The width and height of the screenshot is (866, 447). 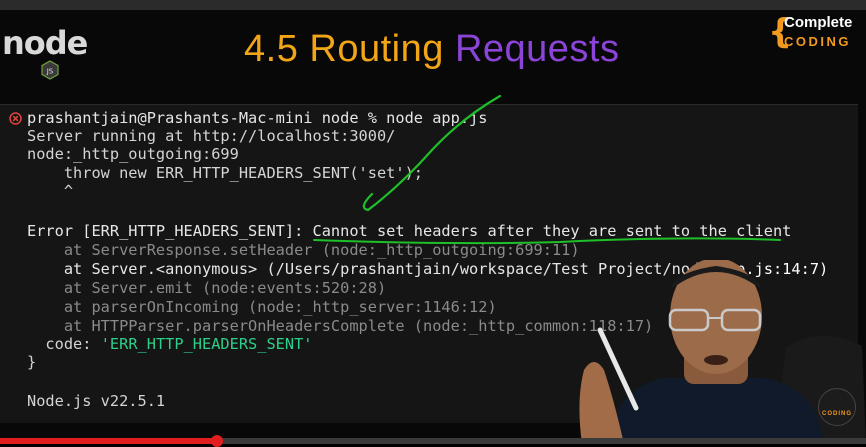 I want to click on small-badge-text: CODING, so click(x=837, y=414).